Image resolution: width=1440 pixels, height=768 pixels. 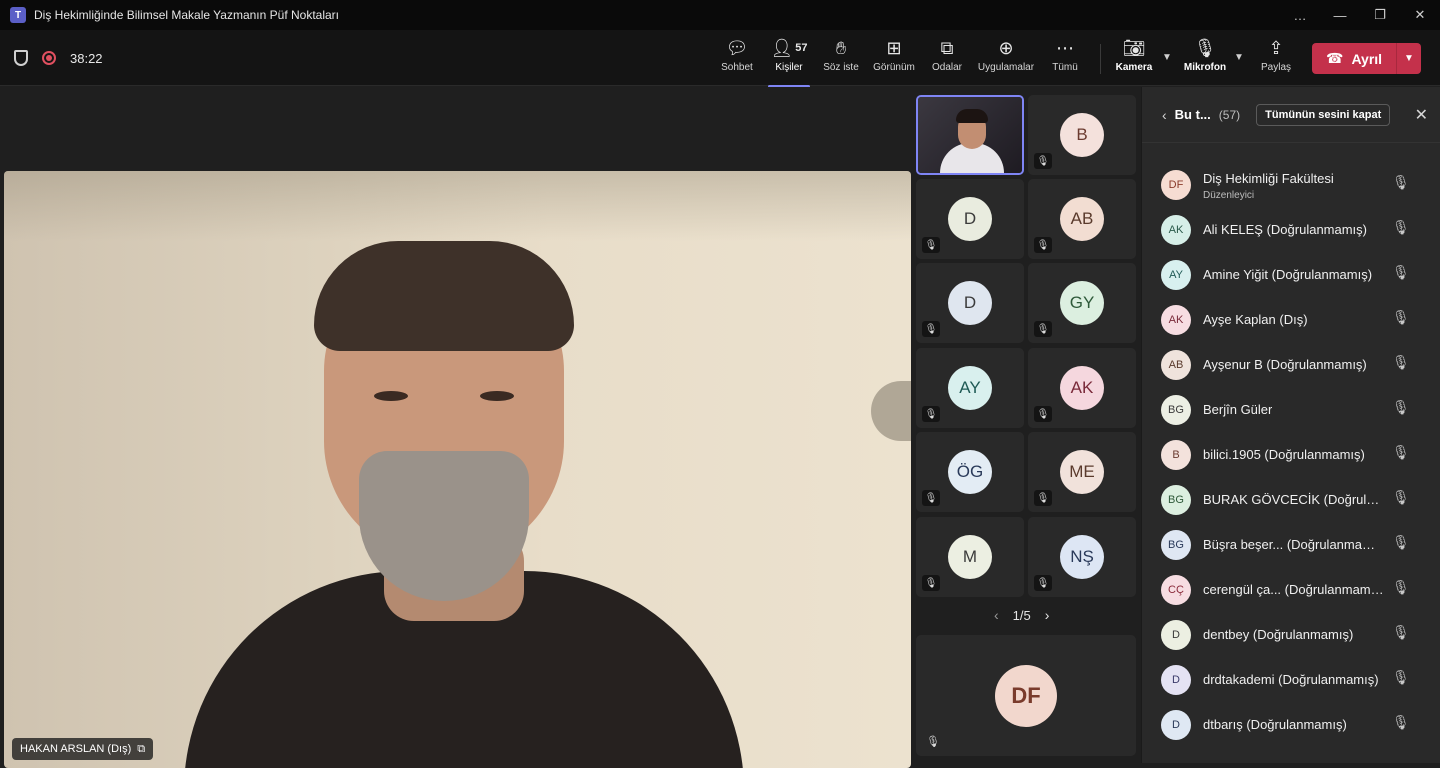 What do you see at coordinates (1239, 57) in the screenshot?
I see `mic-options-chevron-icon: ▼` at bounding box center [1239, 57].